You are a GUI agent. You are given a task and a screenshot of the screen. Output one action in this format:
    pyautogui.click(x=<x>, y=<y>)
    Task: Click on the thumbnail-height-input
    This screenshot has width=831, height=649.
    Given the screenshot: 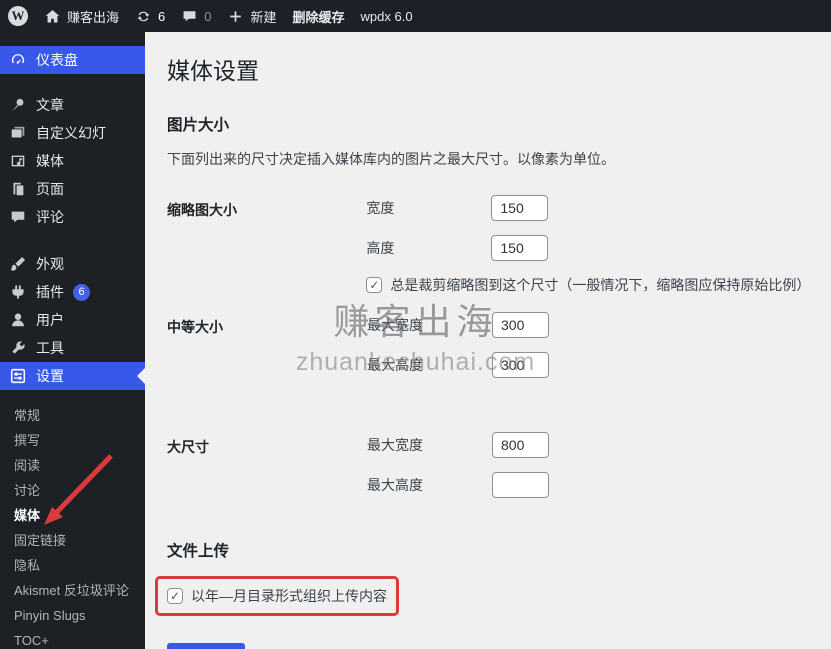 What is the action you would take?
    pyautogui.click(x=520, y=248)
    